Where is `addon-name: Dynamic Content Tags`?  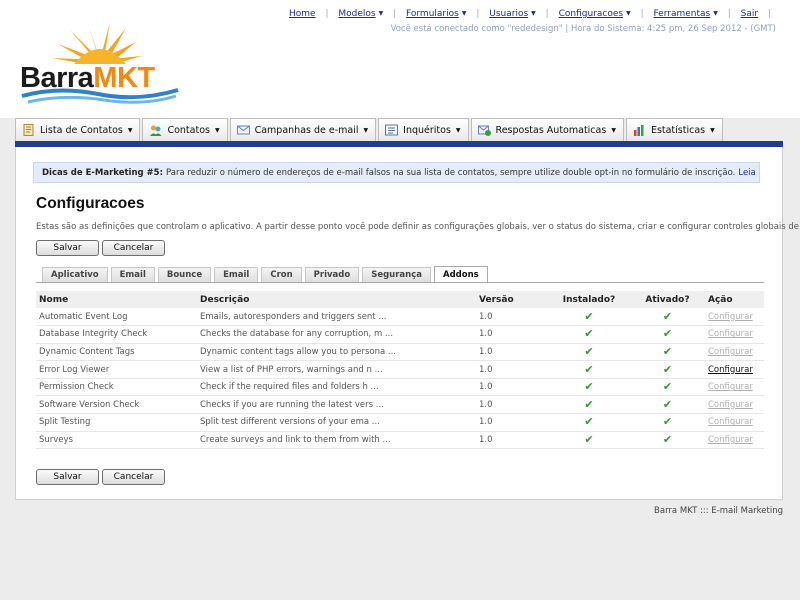 addon-name: Dynamic Content Tags is located at coordinates (116, 352).